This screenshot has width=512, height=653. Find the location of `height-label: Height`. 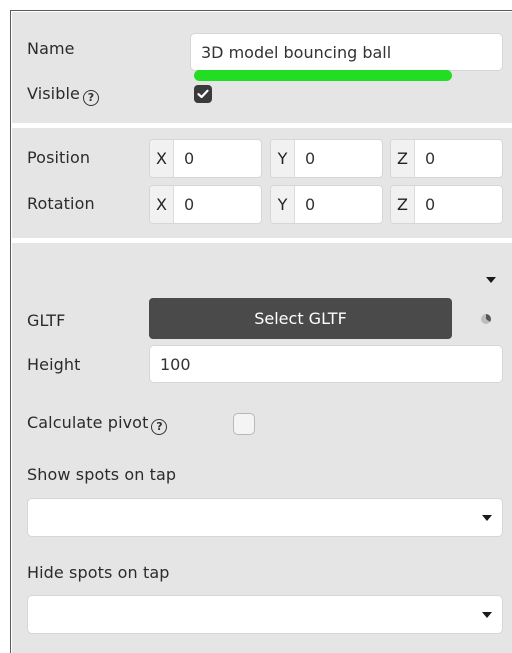

height-label: Height is located at coordinates (54, 364).